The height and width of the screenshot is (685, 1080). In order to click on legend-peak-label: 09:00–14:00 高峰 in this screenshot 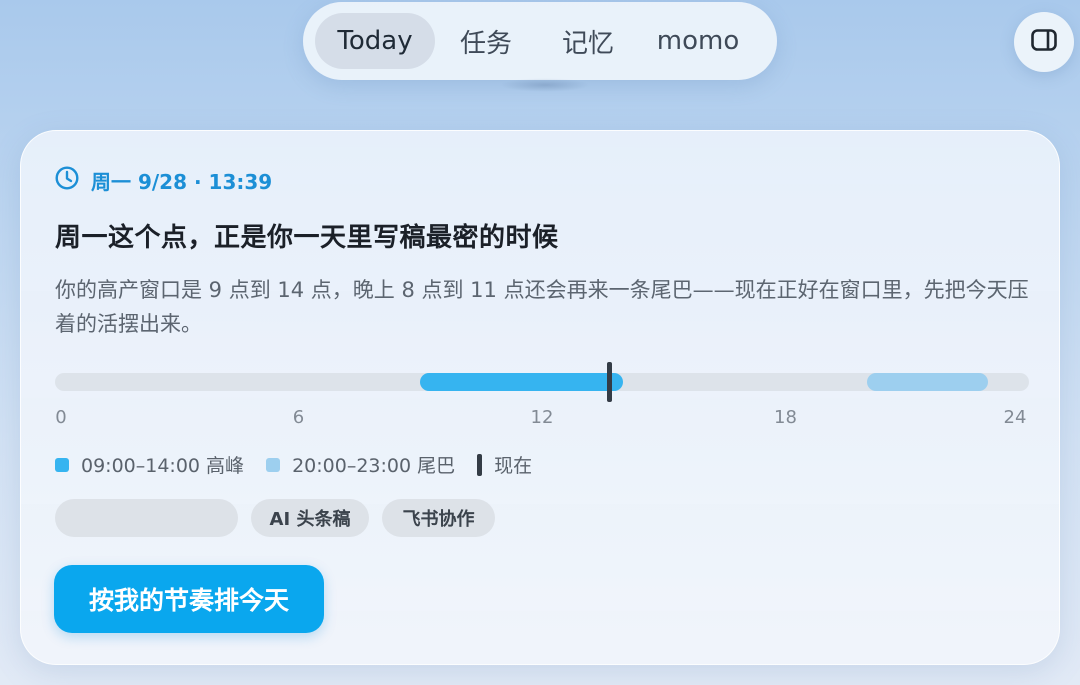, I will do `click(163, 466)`.